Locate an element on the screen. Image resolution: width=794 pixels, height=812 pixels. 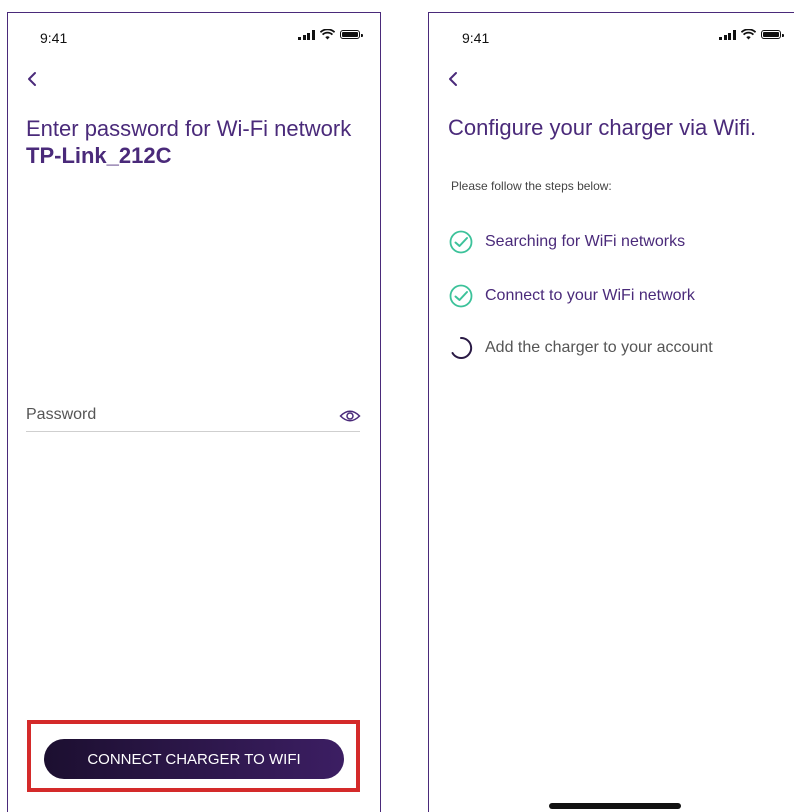
step-label: Searching for WiFi networks is located at coordinates (585, 241).